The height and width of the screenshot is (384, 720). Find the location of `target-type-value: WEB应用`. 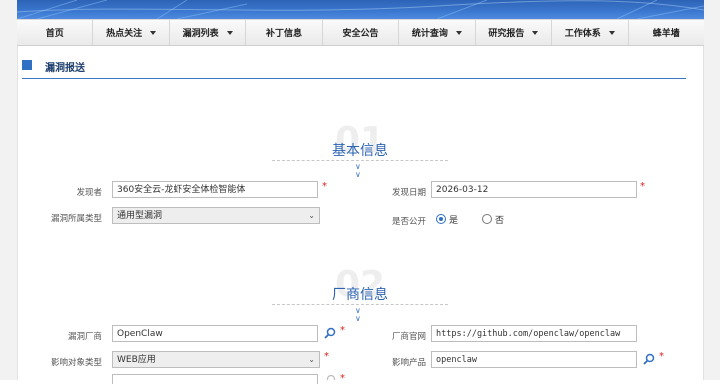

target-type-value: WEB应用 is located at coordinates (136, 360).